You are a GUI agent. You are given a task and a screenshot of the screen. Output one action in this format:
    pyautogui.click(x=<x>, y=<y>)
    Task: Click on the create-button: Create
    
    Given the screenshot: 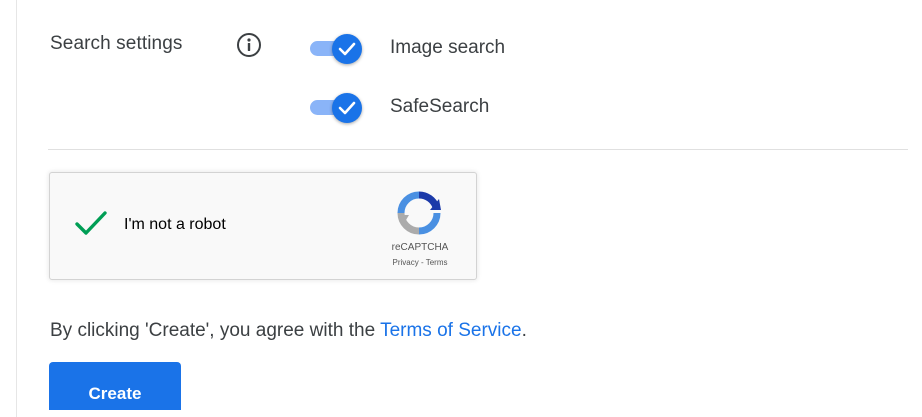 What is the action you would take?
    pyautogui.click(x=115, y=386)
    